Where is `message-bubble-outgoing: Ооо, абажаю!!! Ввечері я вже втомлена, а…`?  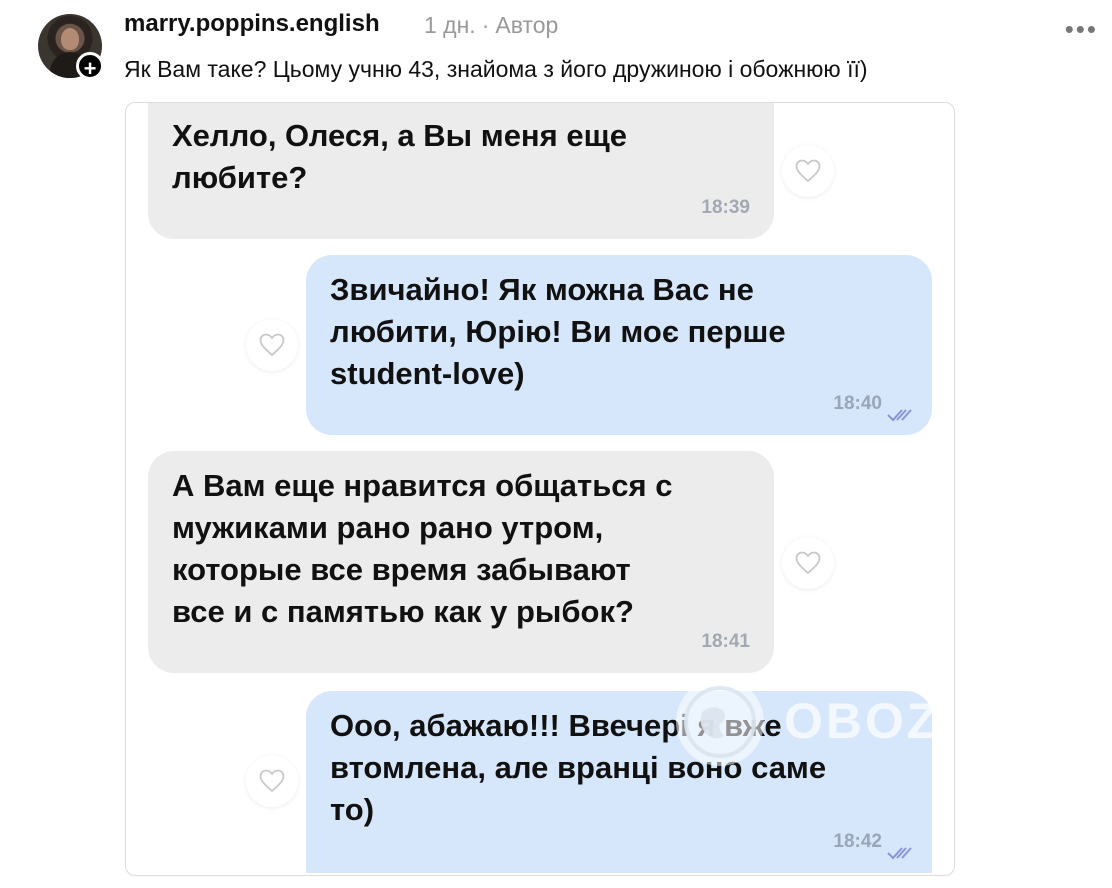 message-bubble-outgoing: Ооо, абажаю!!! Ввечері я вже втомлена, а… is located at coordinates (619, 782).